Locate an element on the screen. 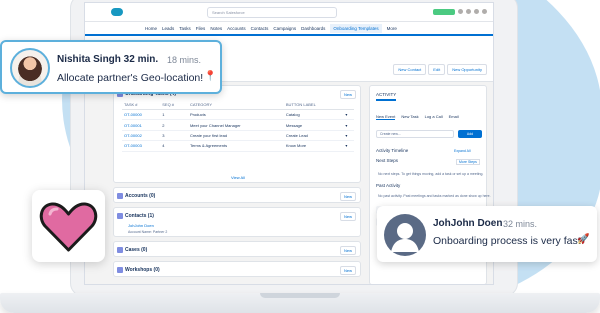 The image size is (600, 313). nav-item-files: Files is located at coordinates (201, 28).